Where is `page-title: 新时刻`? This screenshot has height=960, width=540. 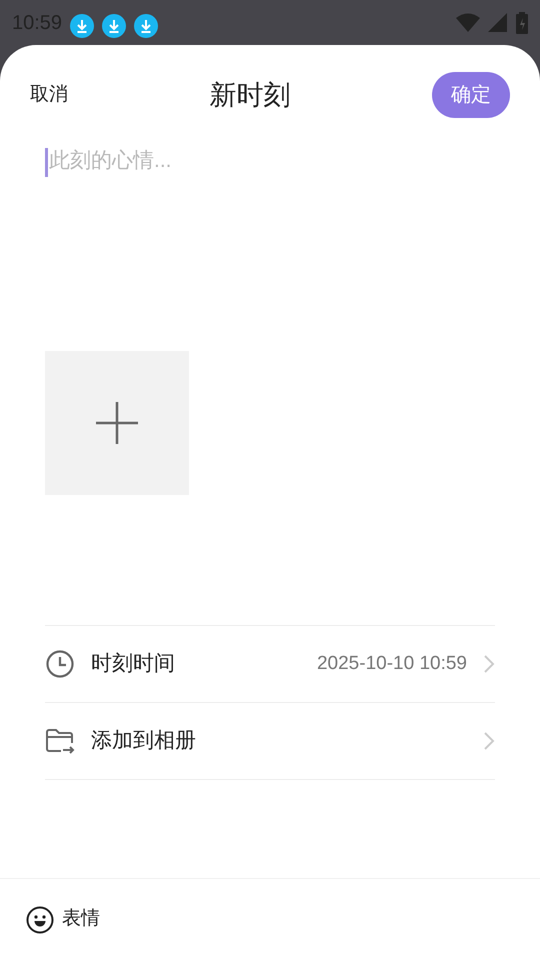
page-title: 新时刻 is located at coordinates (250, 95).